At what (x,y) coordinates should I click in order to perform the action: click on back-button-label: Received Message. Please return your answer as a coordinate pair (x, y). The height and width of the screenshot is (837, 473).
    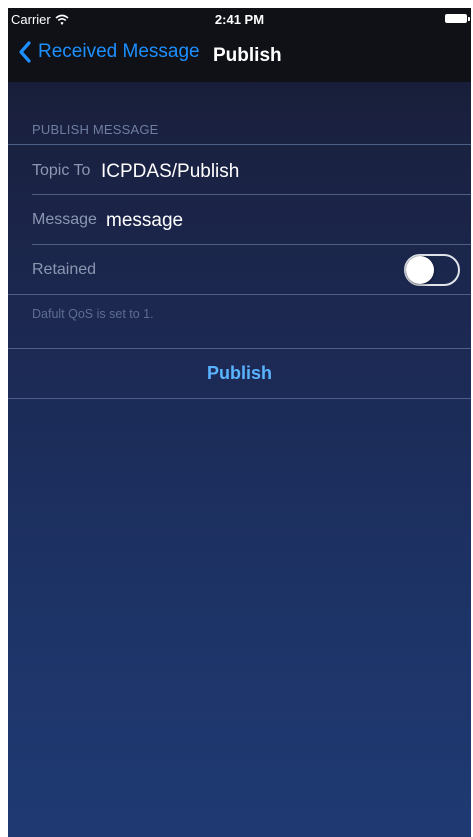
    Looking at the image, I should click on (119, 51).